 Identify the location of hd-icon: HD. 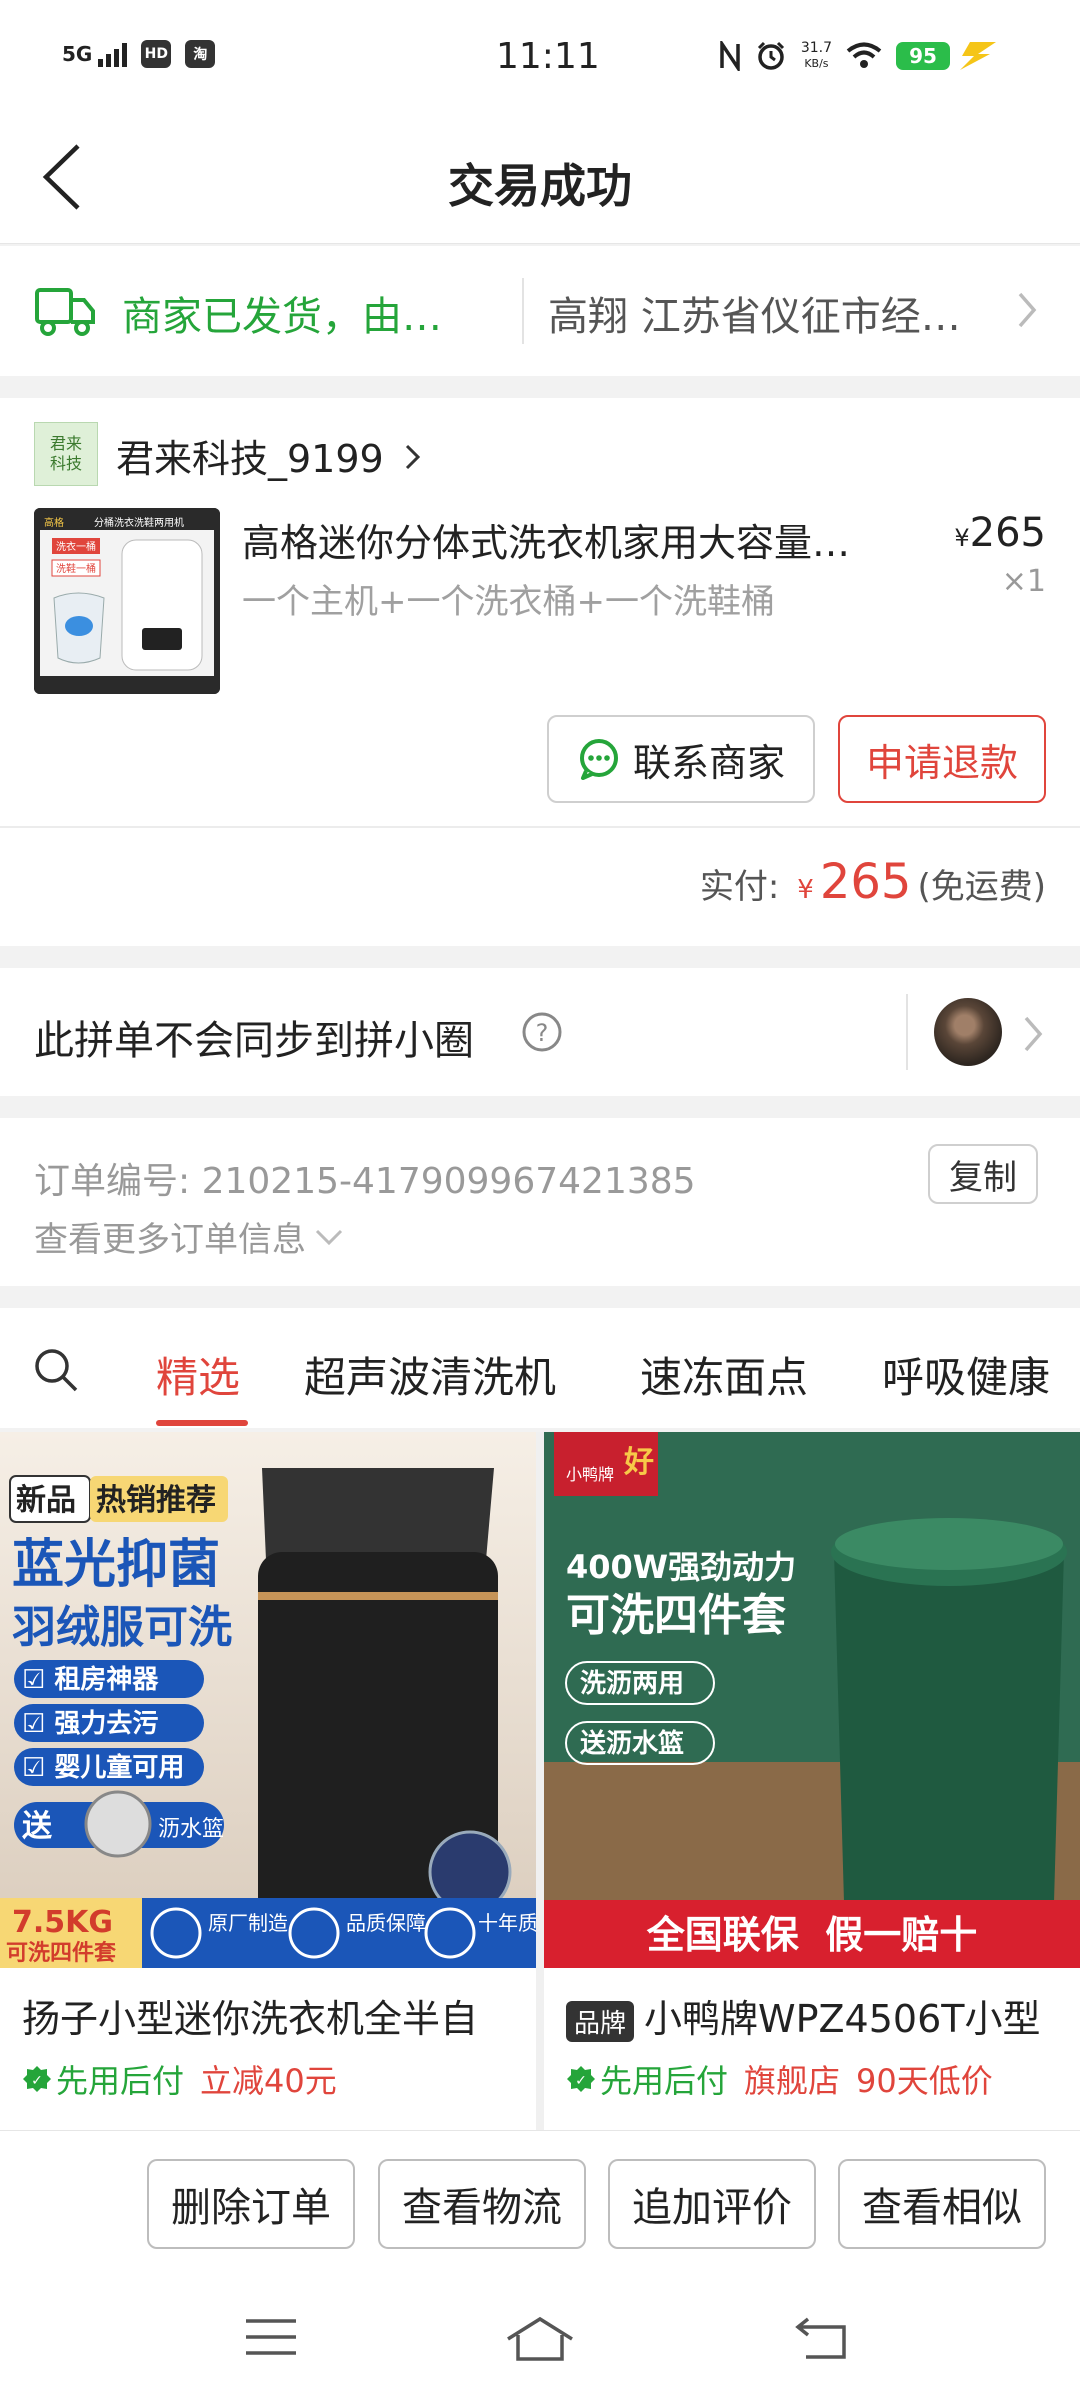
(156, 54).